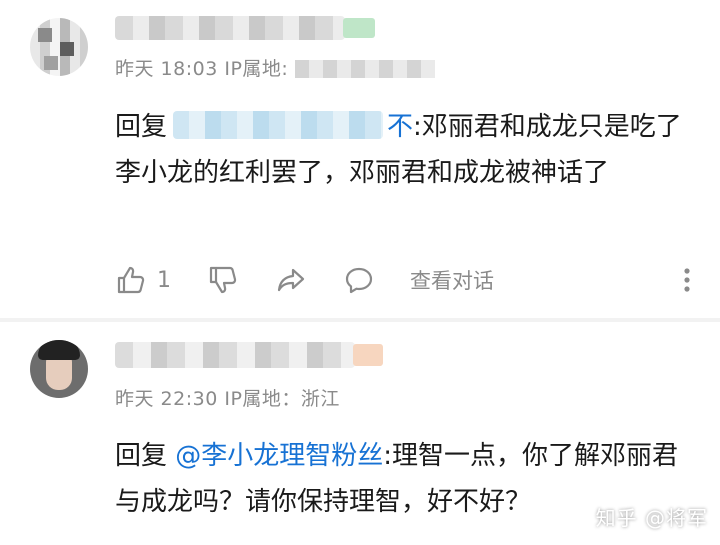 This screenshot has height=545, width=720. I want to click on mention-link: @李小龙理智粉丝, so click(279, 456).